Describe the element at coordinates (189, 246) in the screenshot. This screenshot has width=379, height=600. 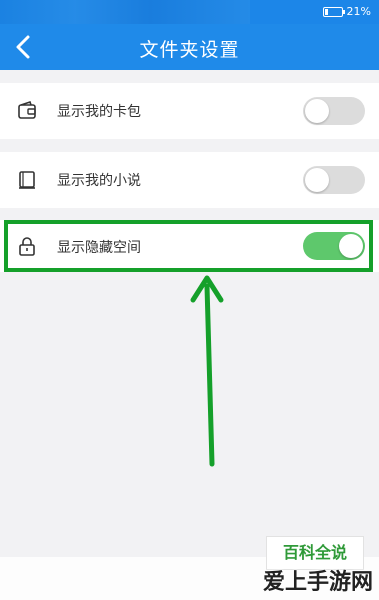
I see `setting-row-hidden-space: 显示隐藏空间` at that location.